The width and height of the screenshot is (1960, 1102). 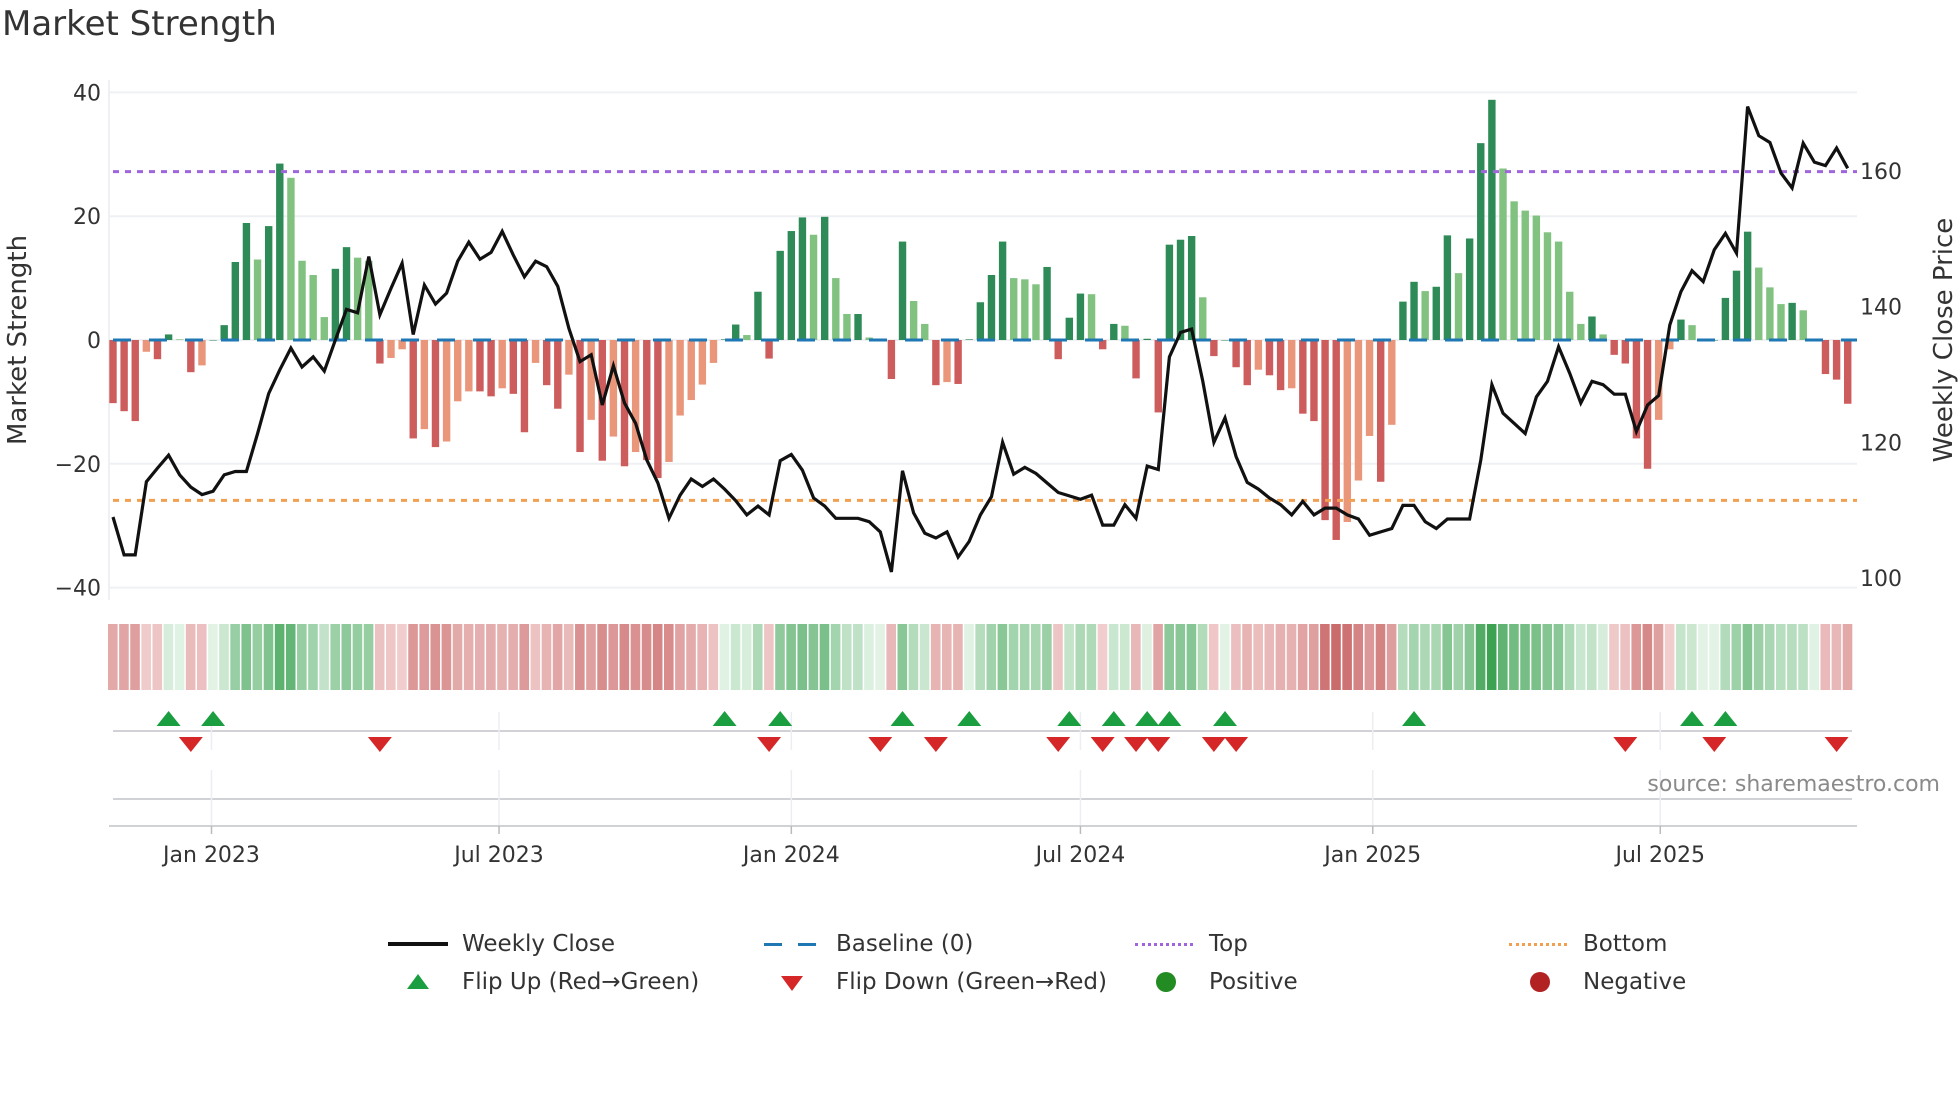 I want to click on legend-flip-down: Flip Down (Green→Red), so click(x=934, y=982).